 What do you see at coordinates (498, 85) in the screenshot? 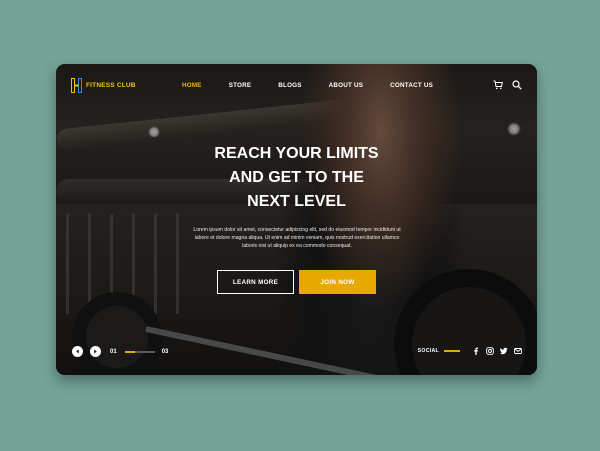
I see `cart-icon` at bounding box center [498, 85].